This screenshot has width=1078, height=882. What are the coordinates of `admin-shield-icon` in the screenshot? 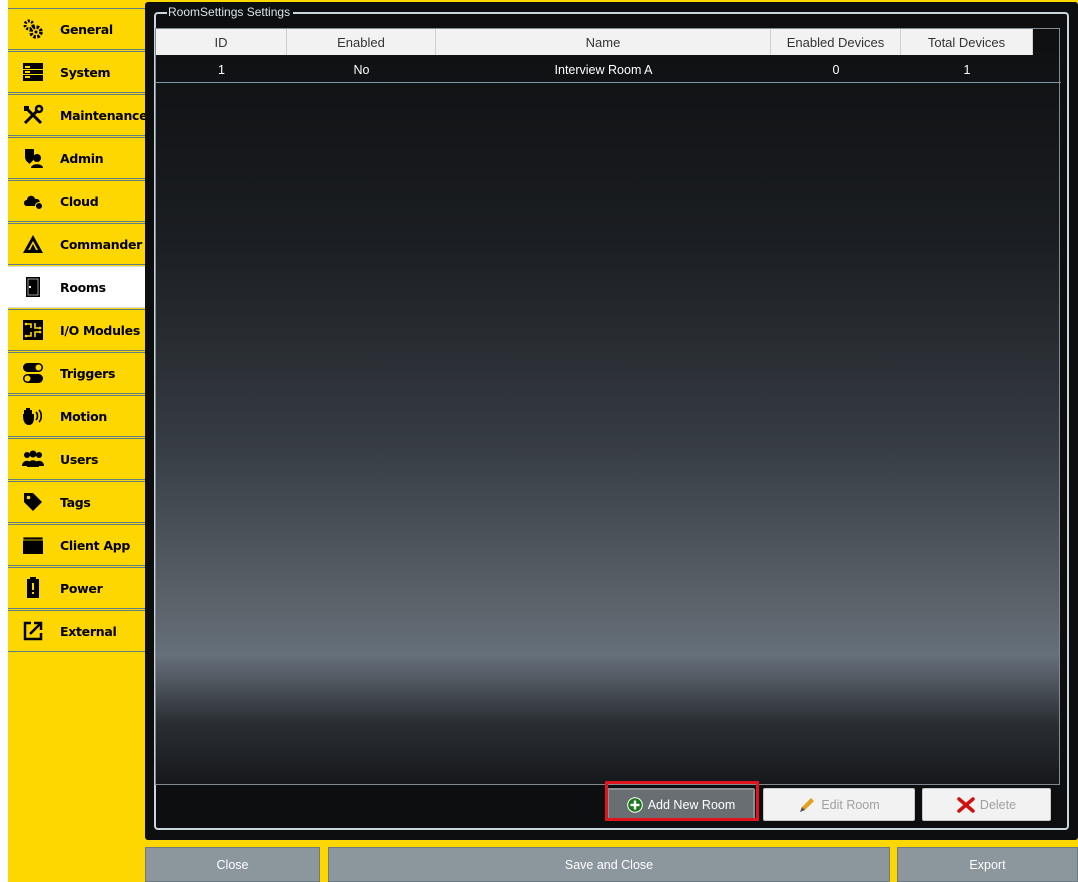 It's located at (33, 158).